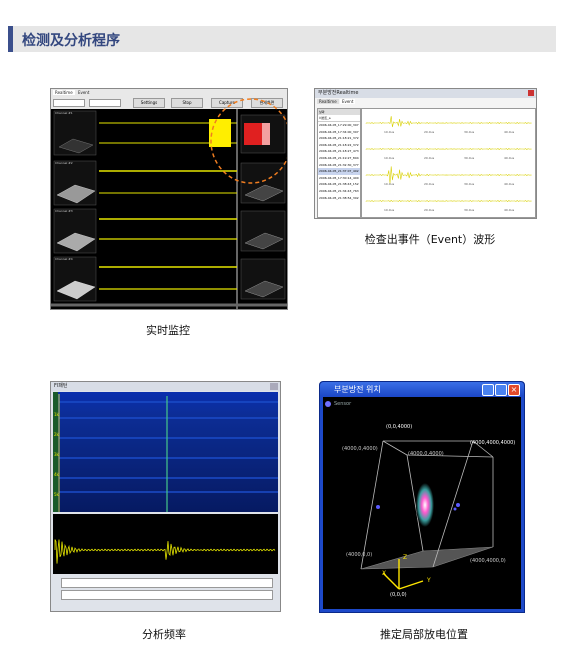  What do you see at coordinates (339, 151) in the screenshot?
I see `event-list-item: 2006-04-05_21:18:27_473` at bounding box center [339, 151].